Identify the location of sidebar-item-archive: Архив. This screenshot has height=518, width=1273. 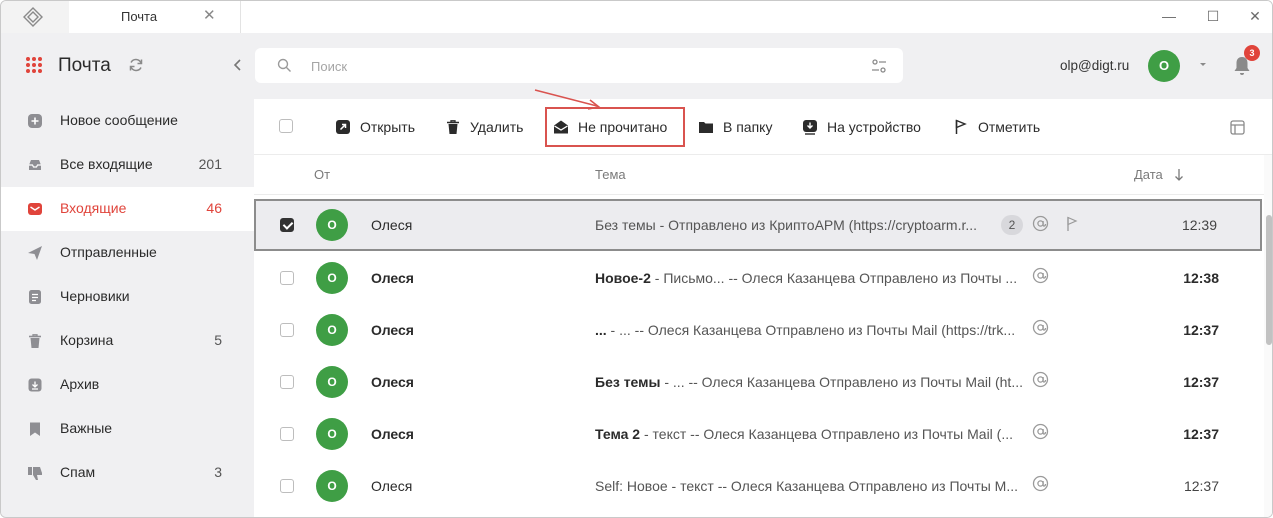
(127, 385).